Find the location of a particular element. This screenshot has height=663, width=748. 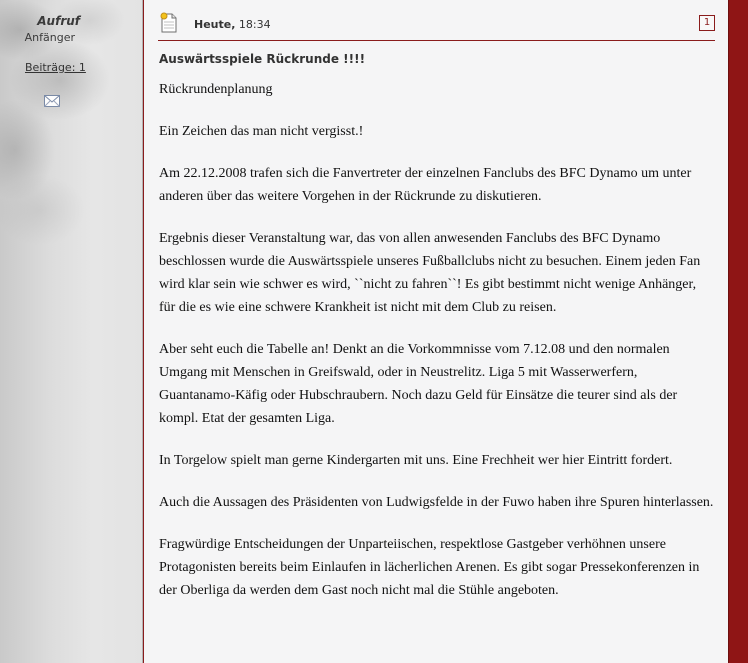

post-paragraph: Rückrundenplanung is located at coordinates (216, 89).